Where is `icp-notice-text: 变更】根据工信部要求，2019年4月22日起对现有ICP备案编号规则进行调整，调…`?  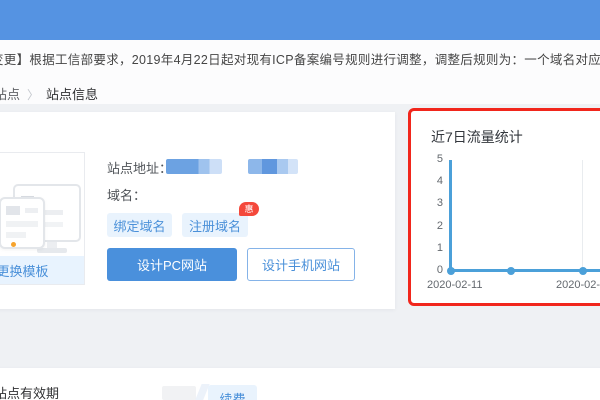
icp-notice-text: 变更】根据工信部要求，2019年4月22日起对现有ICP备案编号规则进行调整，调… is located at coordinates (300, 60).